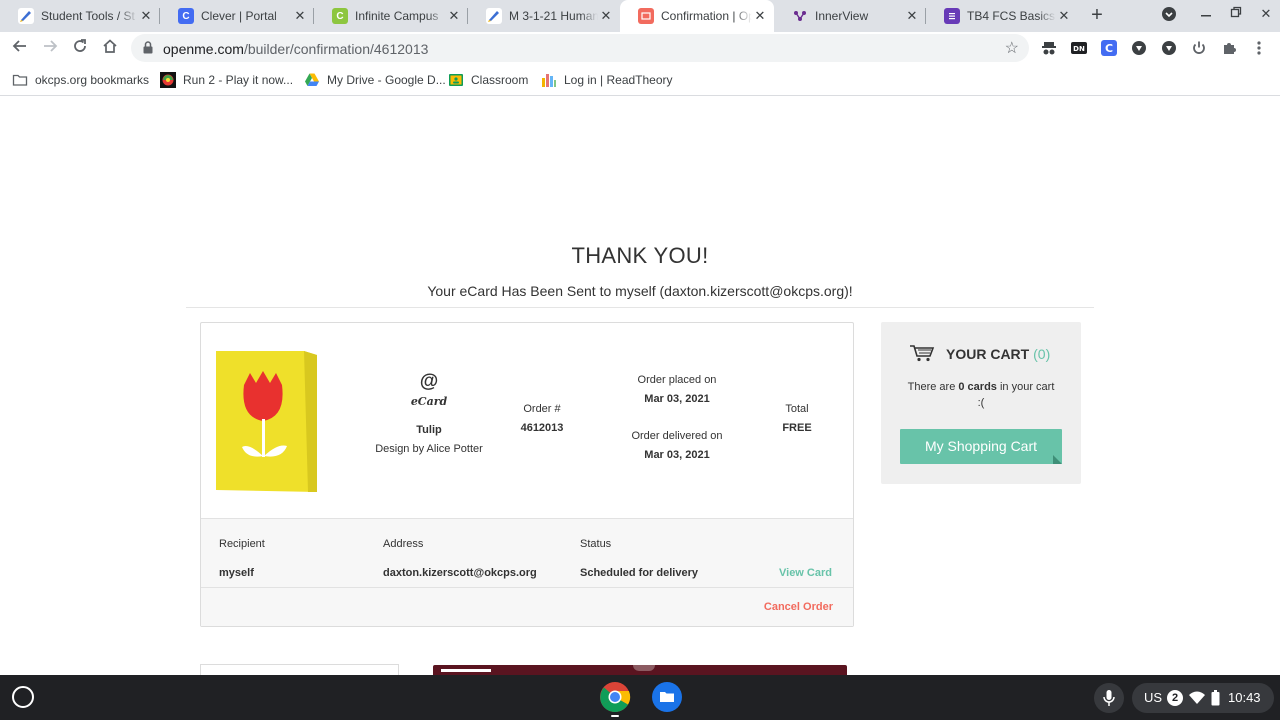 The width and height of the screenshot is (1280, 720). What do you see at coordinates (542, 428) in the screenshot?
I see `order-number-value: 4612013` at bounding box center [542, 428].